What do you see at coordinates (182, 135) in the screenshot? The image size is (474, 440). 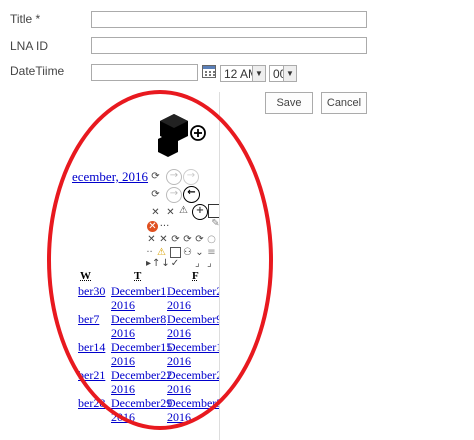 I see `cube-plus-icon` at bounding box center [182, 135].